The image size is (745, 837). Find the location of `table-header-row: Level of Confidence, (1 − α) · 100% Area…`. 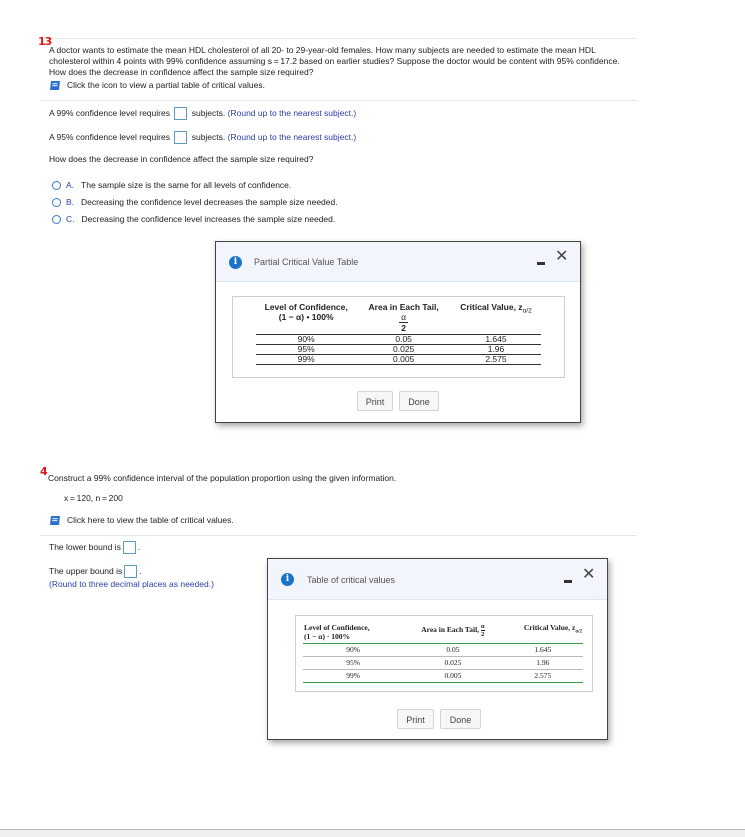

table-header-row: Level of Confidence, (1 − α) · 100% Area… is located at coordinates (443, 633).